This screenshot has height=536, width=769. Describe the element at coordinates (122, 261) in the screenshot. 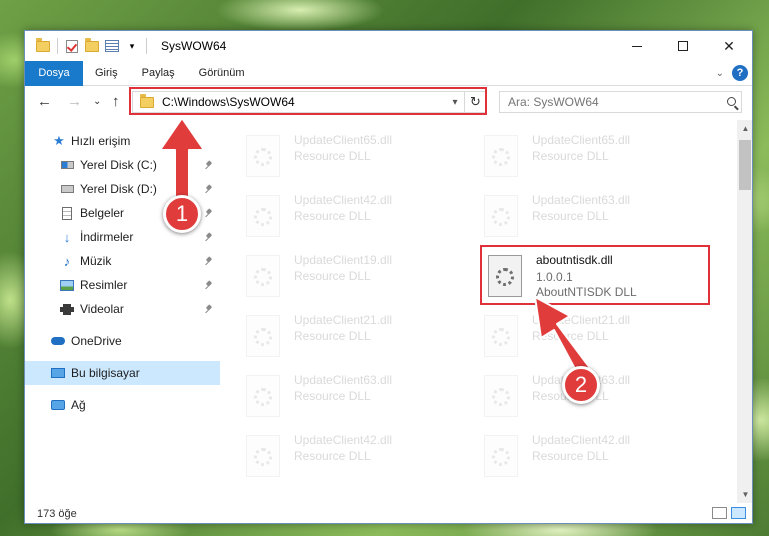

I see `sidebar-item-music: ♪ Müzik` at that location.